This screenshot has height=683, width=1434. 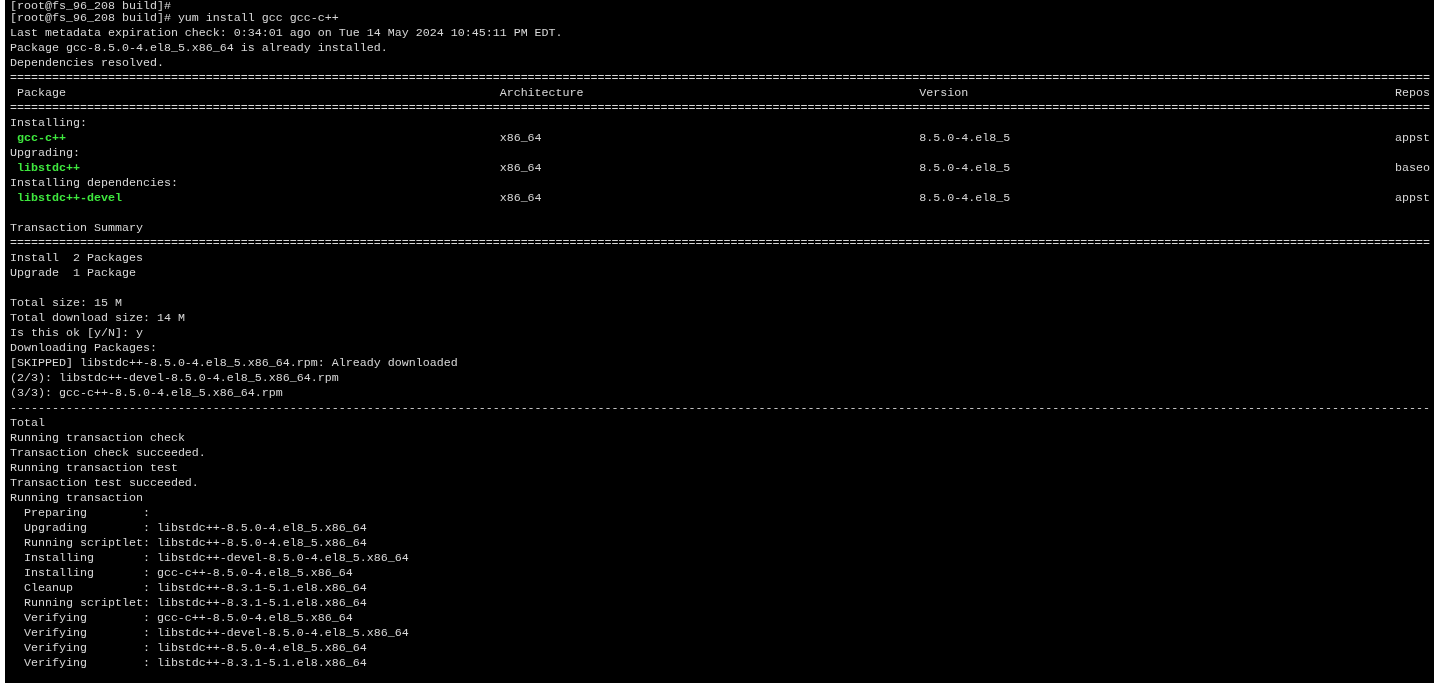 What do you see at coordinates (1412, 168) in the screenshot?
I see `table-cell: baseo` at bounding box center [1412, 168].